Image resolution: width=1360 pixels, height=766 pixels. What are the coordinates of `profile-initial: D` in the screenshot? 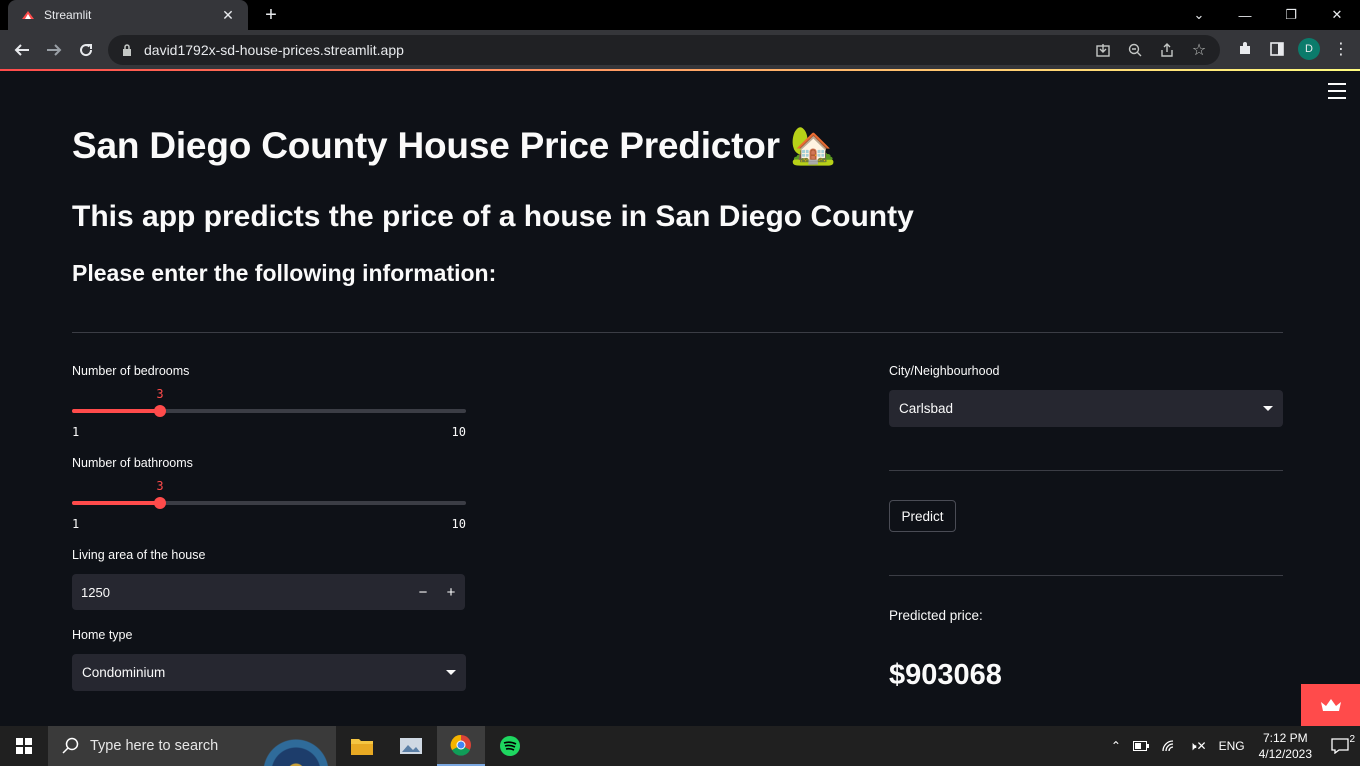 It's located at (1309, 49).